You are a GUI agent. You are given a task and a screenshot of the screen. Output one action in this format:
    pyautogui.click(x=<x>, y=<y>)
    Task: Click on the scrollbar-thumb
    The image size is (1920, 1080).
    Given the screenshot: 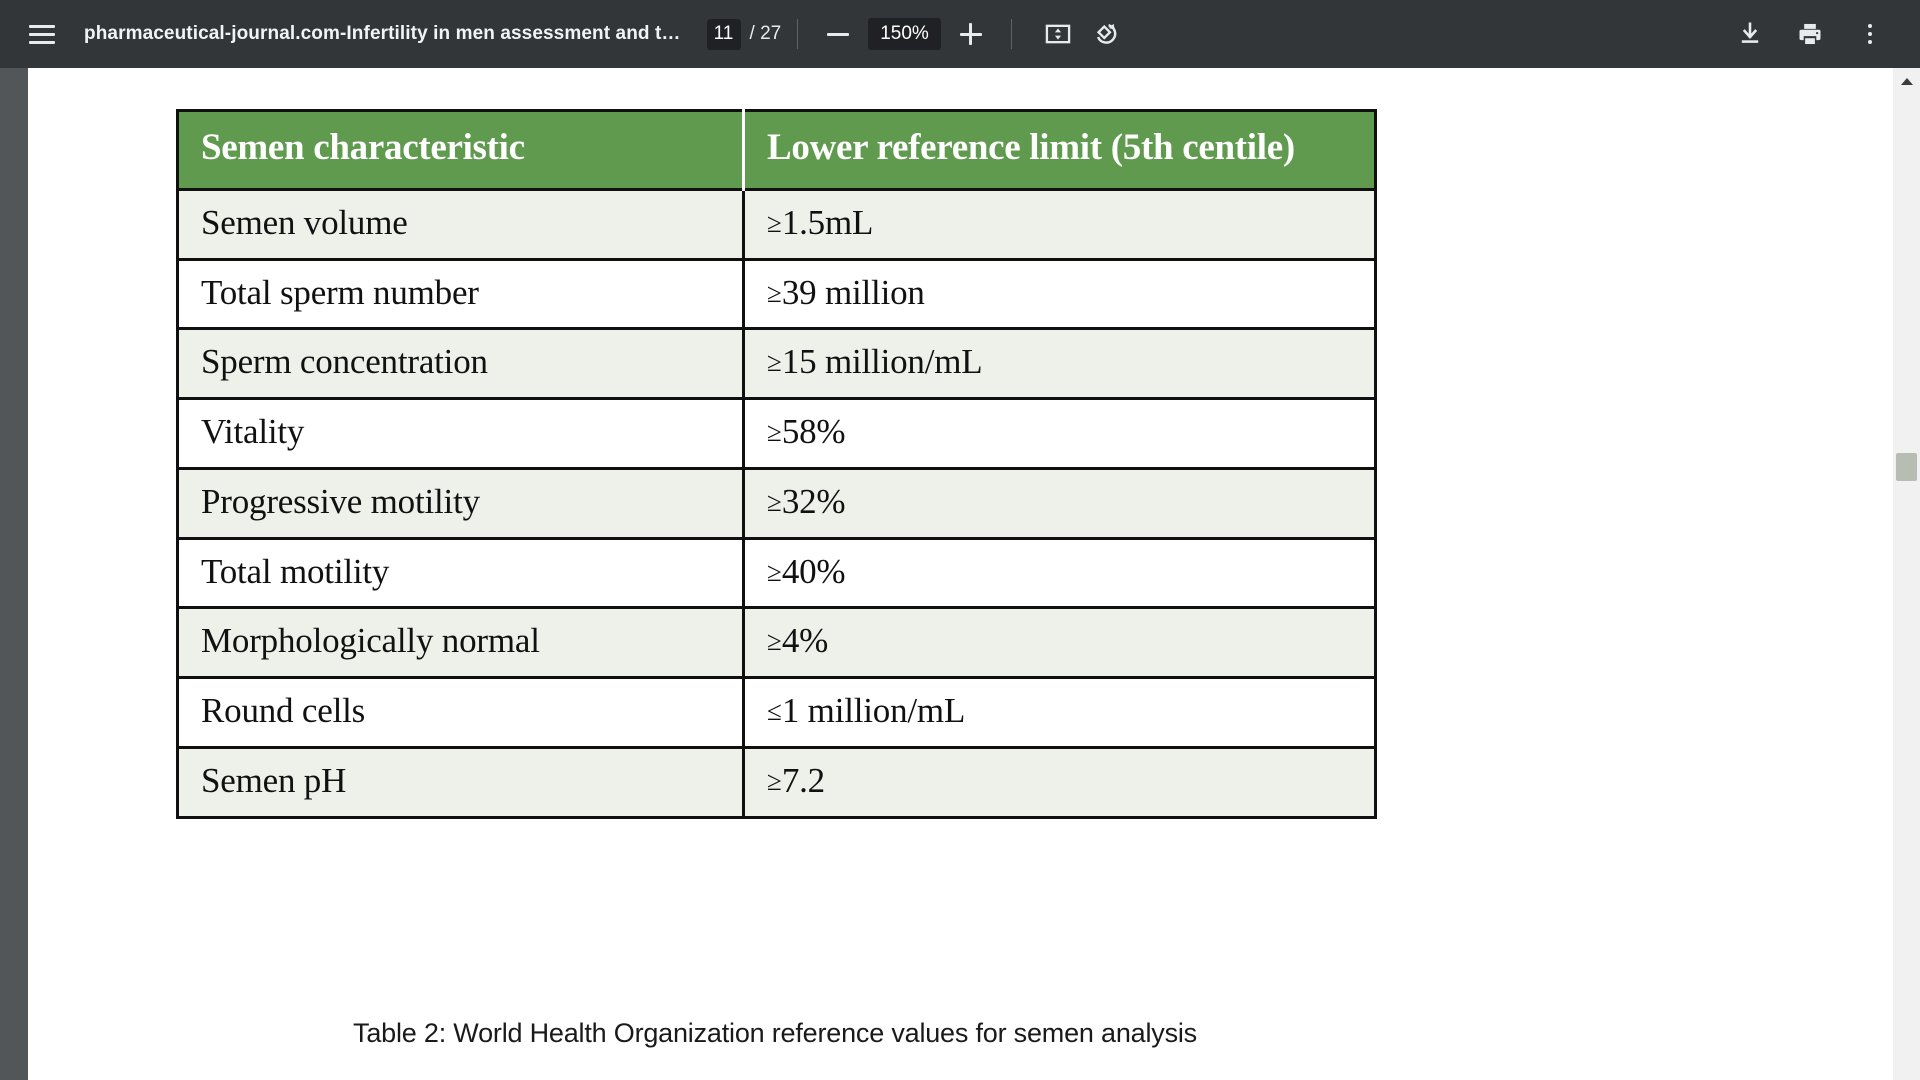 What is the action you would take?
    pyautogui.click(x=1906, y=467)
    